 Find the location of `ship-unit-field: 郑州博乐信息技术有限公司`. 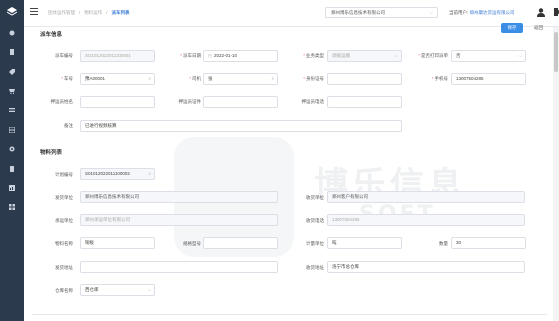

ship-unit-field: 郑州博乐信息技术有限公司 is located at coordinates (179, 197).